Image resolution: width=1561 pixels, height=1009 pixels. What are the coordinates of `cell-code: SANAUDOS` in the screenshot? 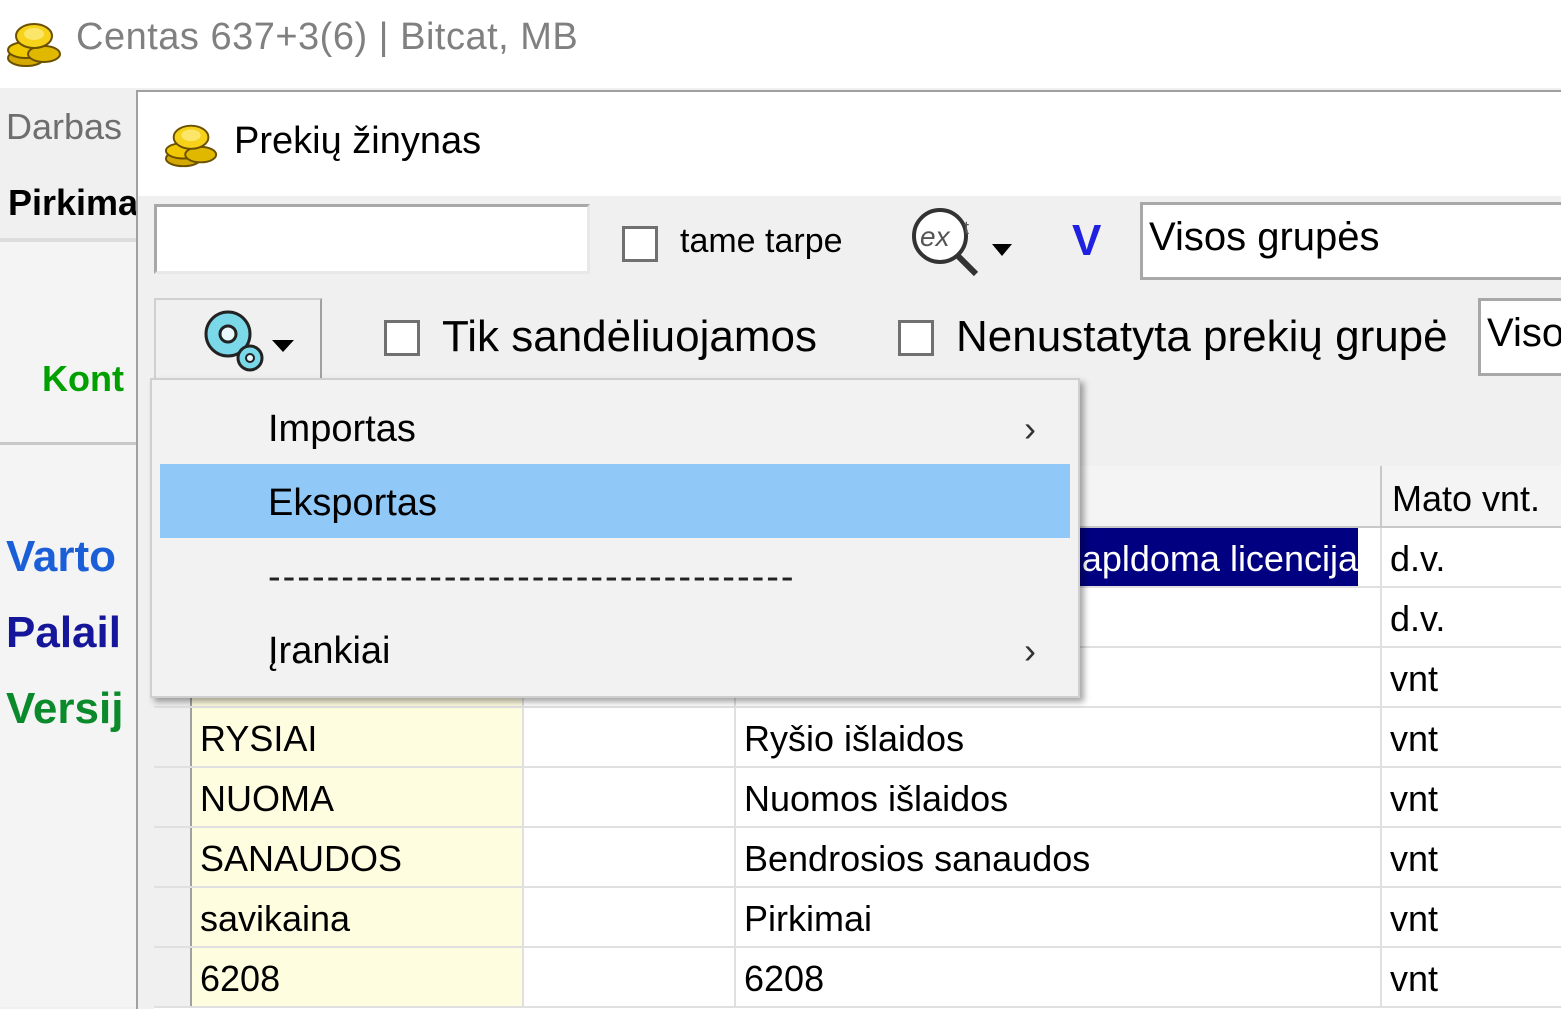 It's located at (358, 857).